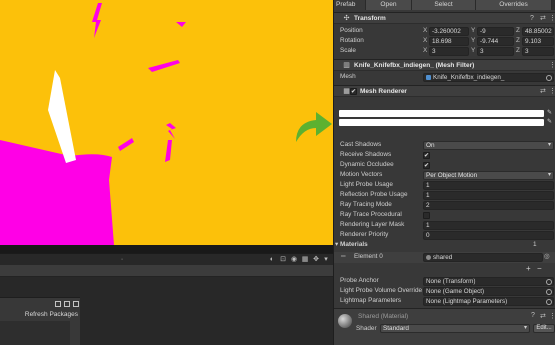  What do you see at coordinates (488, 235) in the screenshot?
I see `renderer-priority-field: 0` at bounding box center [488, 235].